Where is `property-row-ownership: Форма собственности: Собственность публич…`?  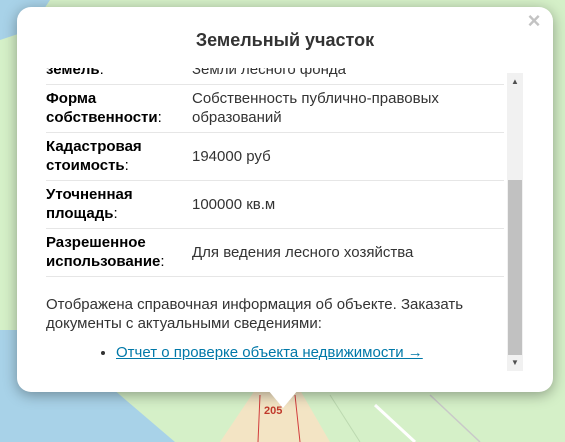
property-row-ownership: Форма собственности: Собственность публич… is located at coordinates (275, 109).